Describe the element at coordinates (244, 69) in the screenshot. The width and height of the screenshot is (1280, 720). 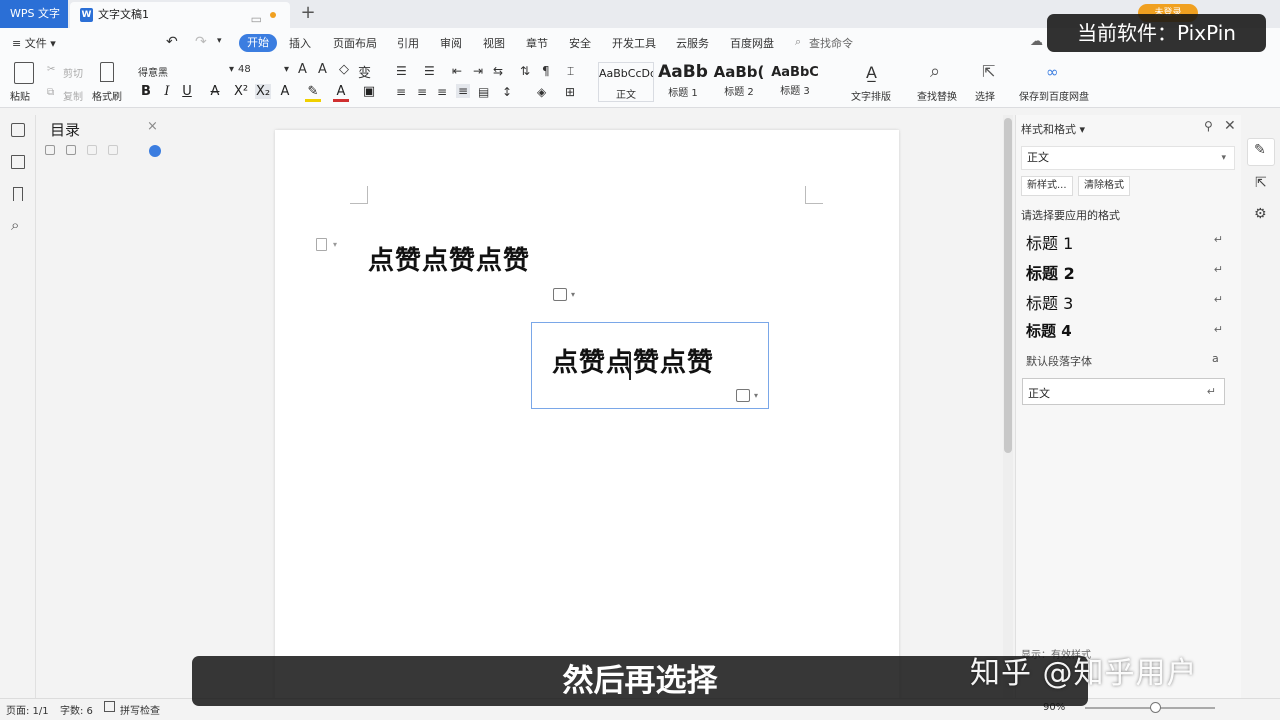
I see `font-size-select: 48` at that location.